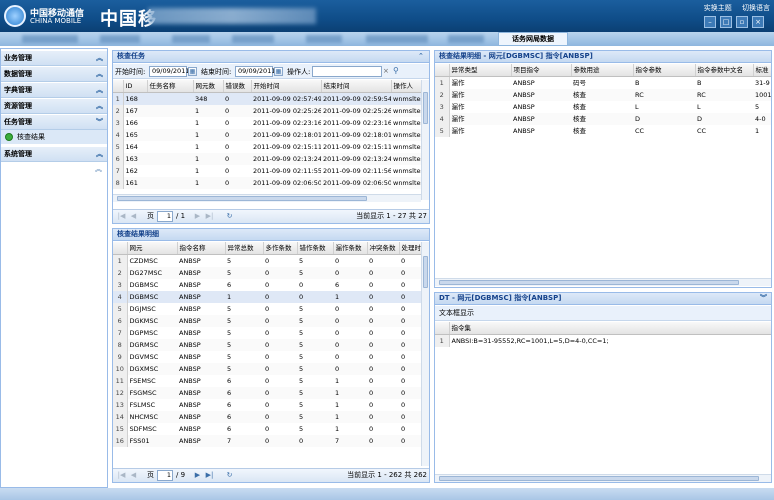 This screenshot has width=774, height=500. Describe the element at coordinates (664, 70) in the screenshot. I see `column-header: 指令参数` at that location.